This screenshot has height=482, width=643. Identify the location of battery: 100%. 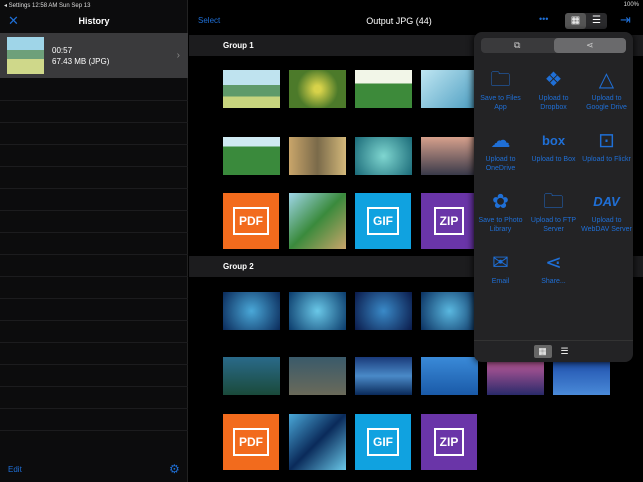
(631, 5).